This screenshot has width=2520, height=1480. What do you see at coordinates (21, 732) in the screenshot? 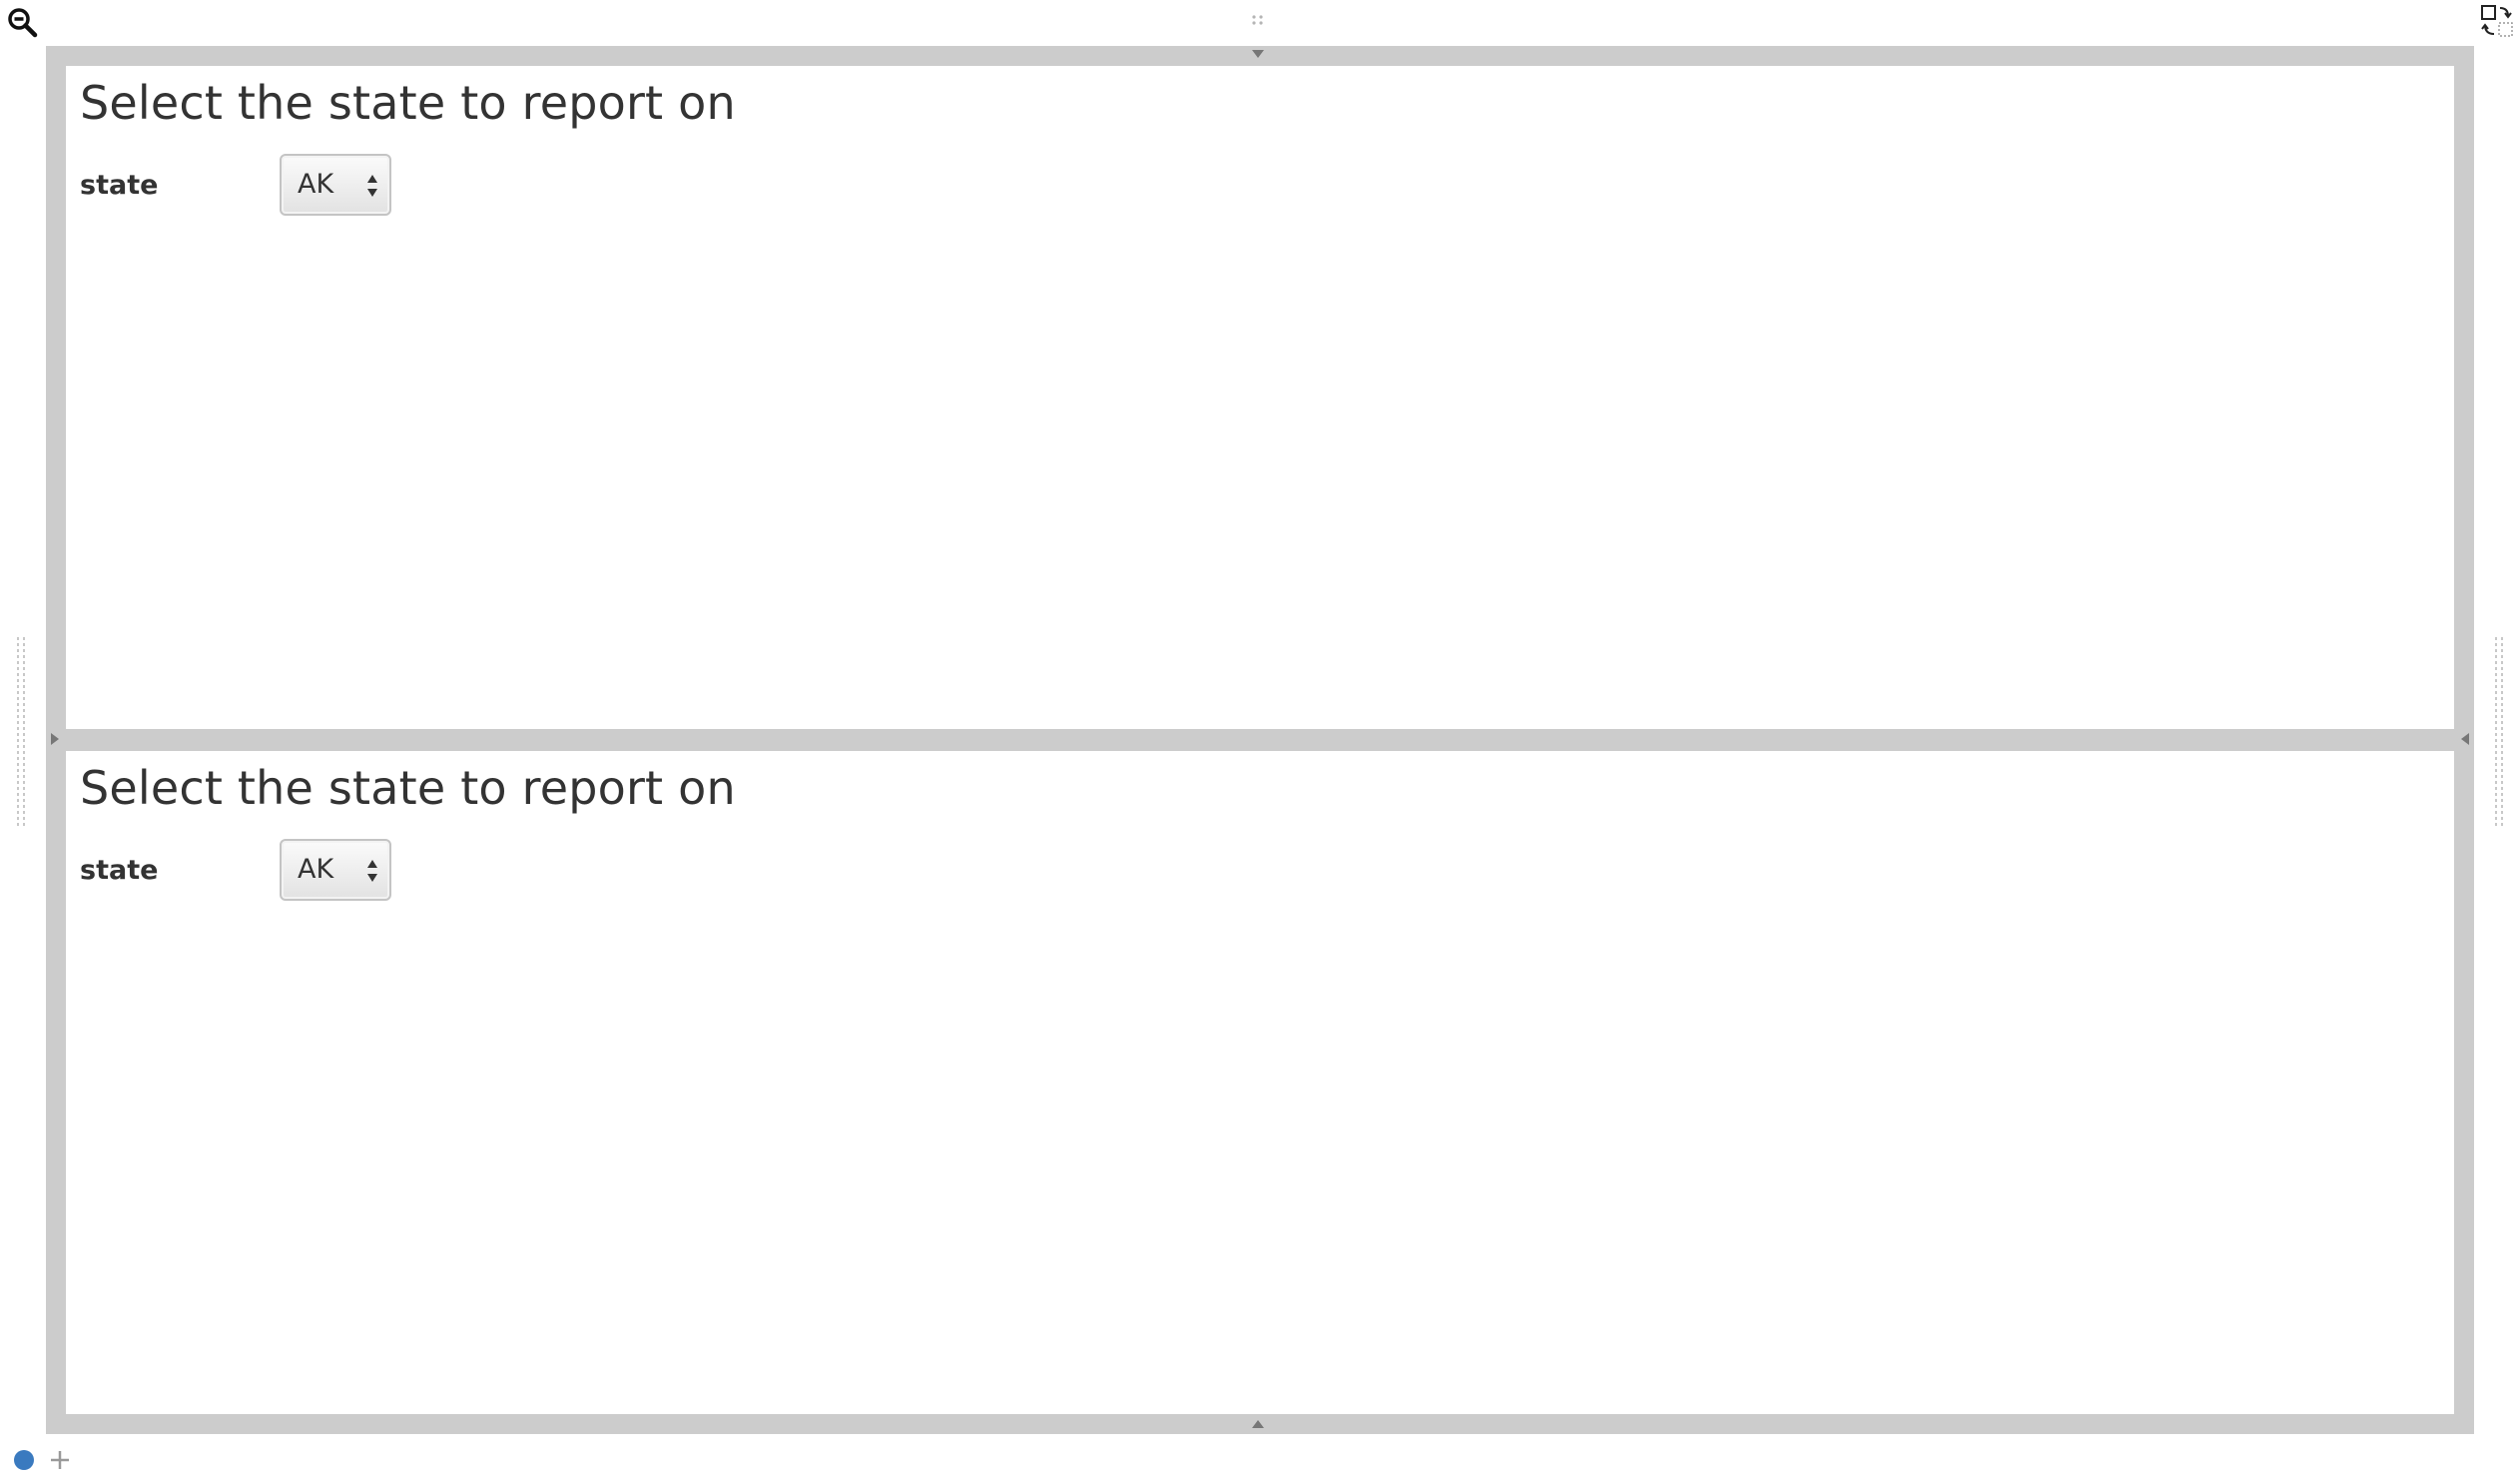
I see `left-resize-grip-icon` at bounding box center [21, 732].